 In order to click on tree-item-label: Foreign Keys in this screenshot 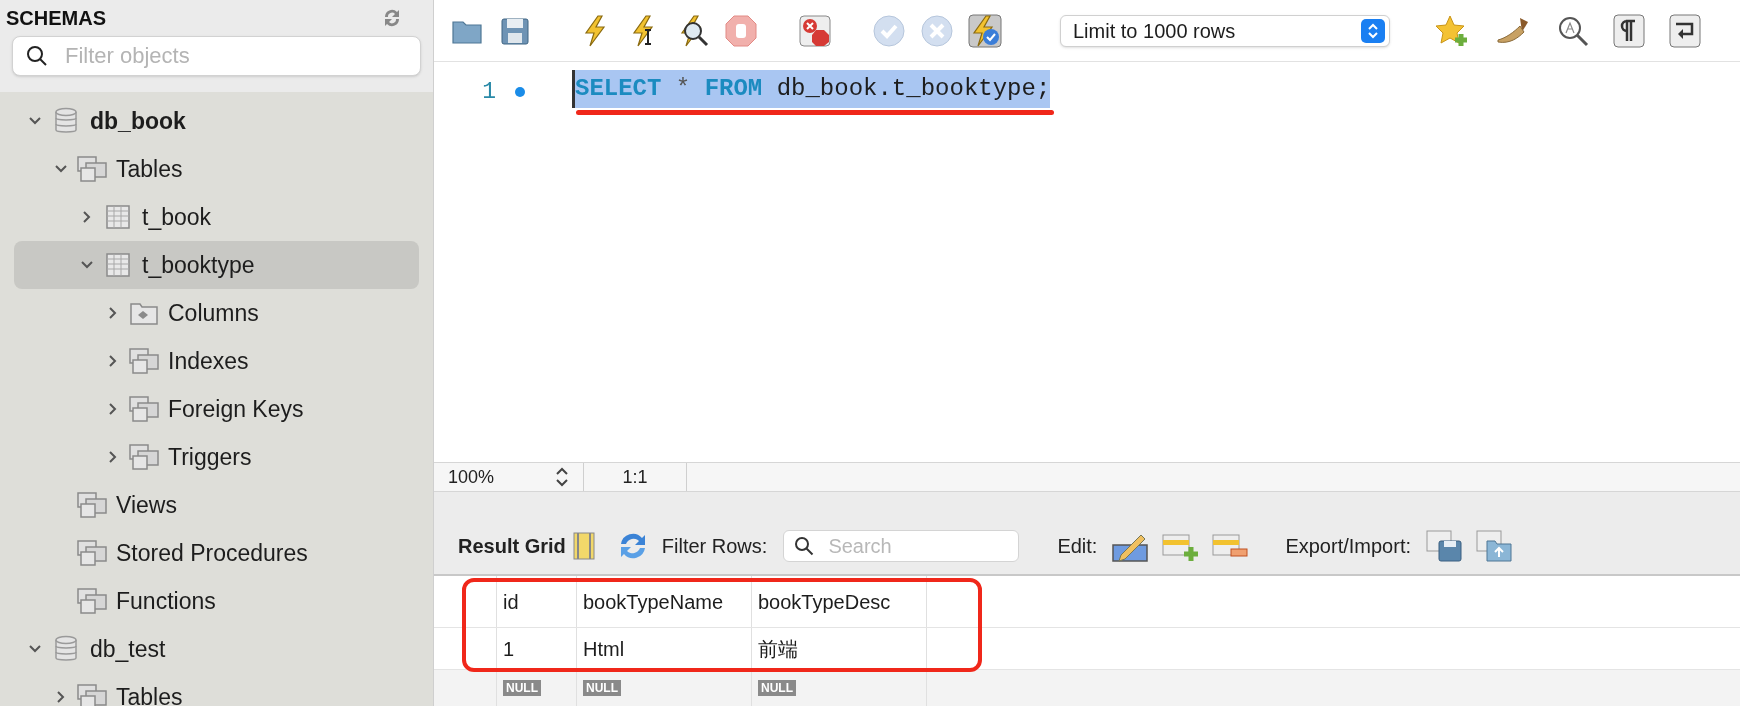, I will do `click(236, 409)`.